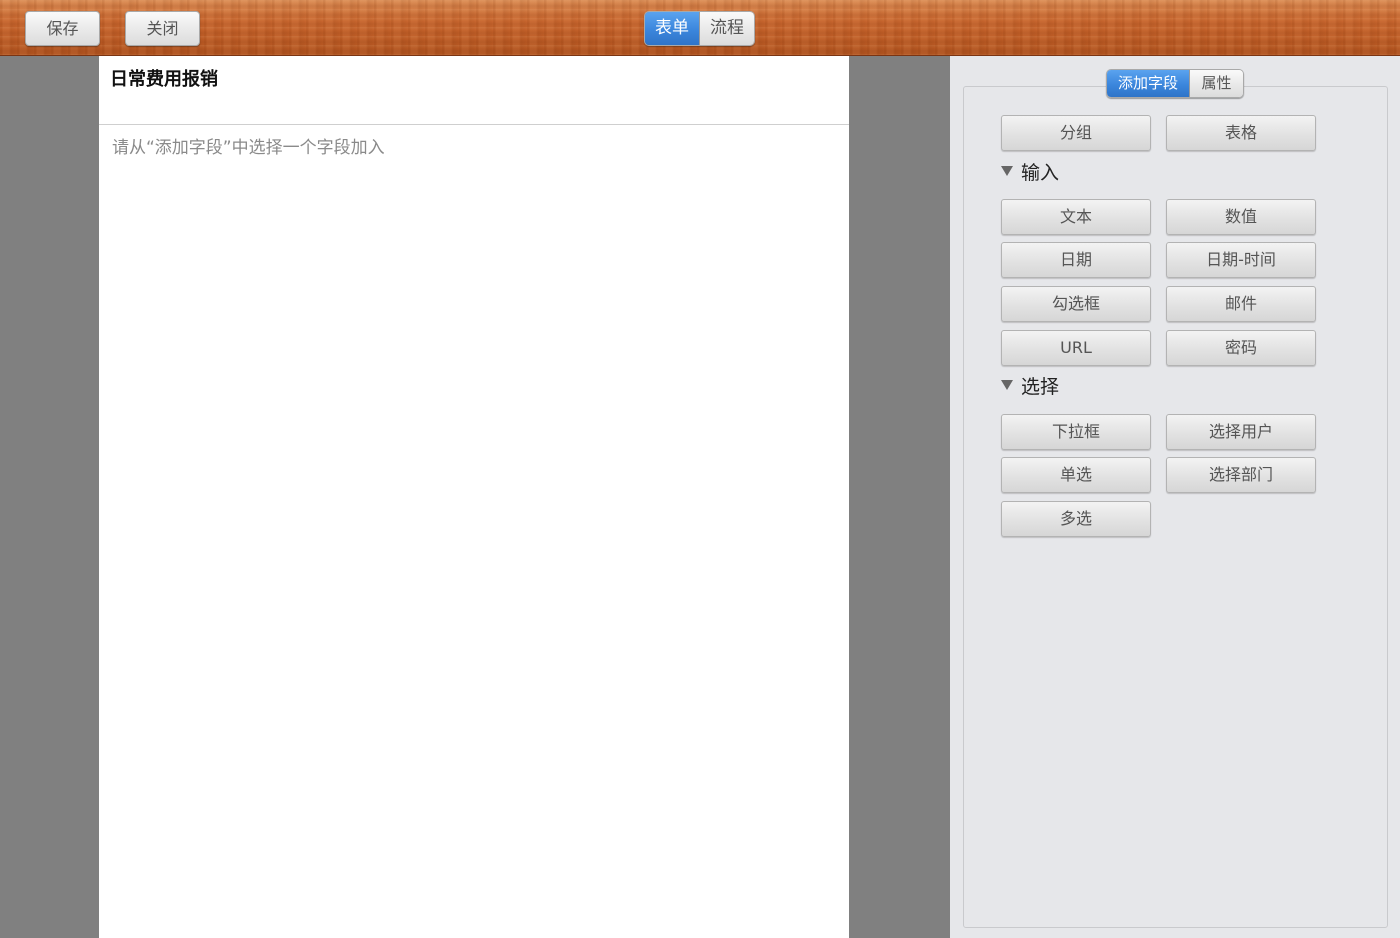 The height and width of the screenshot is (938, 1400). What do you see at coordinates (1076, 217) in the screenshot?
I see `text-field-button: 文本` at bounding box center [1076, 217].